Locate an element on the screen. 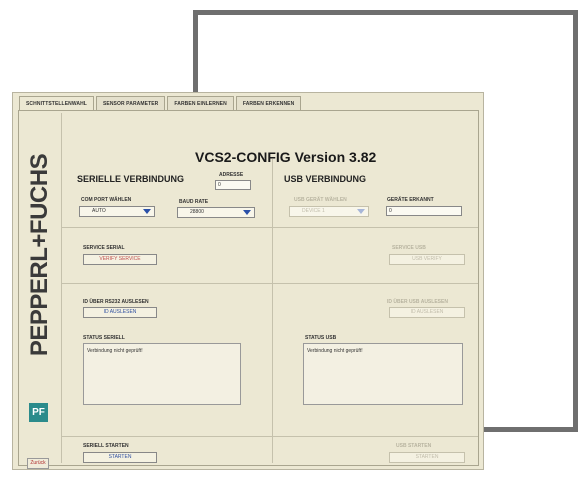 The width and height of the screenshot is (586, 482). serial-heading: SERIELLE VERBINDUNG is located at coordinates (131, 179).